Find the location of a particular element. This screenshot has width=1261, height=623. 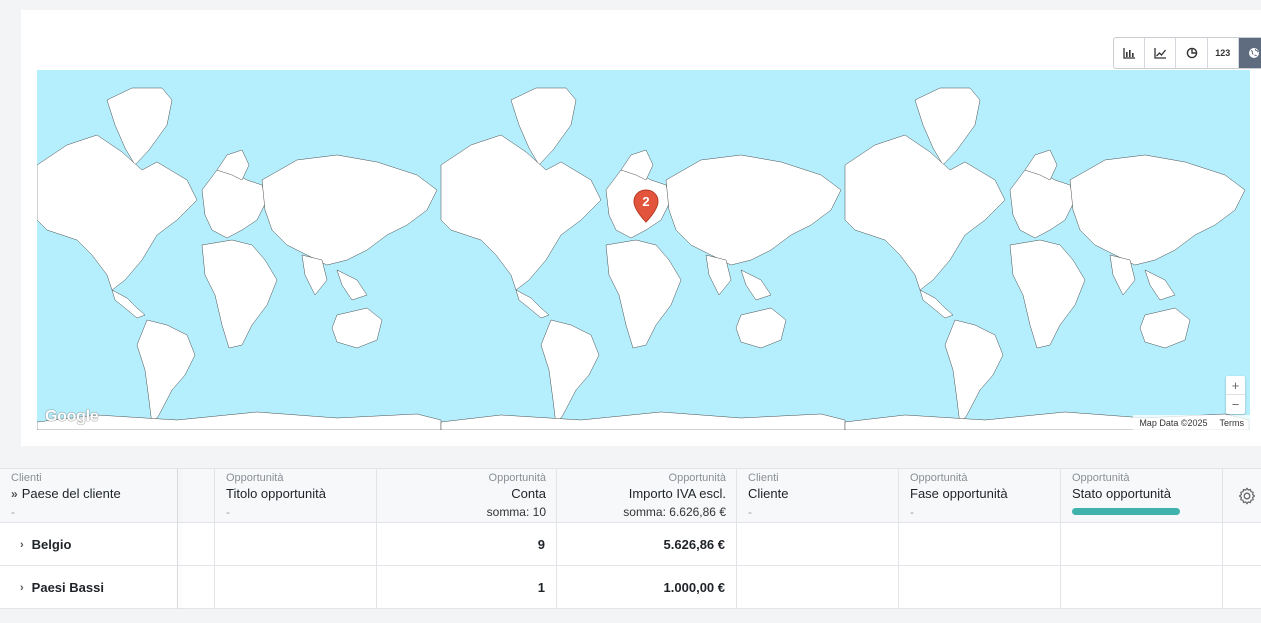

map-button is located at coordinates (1249, 53).